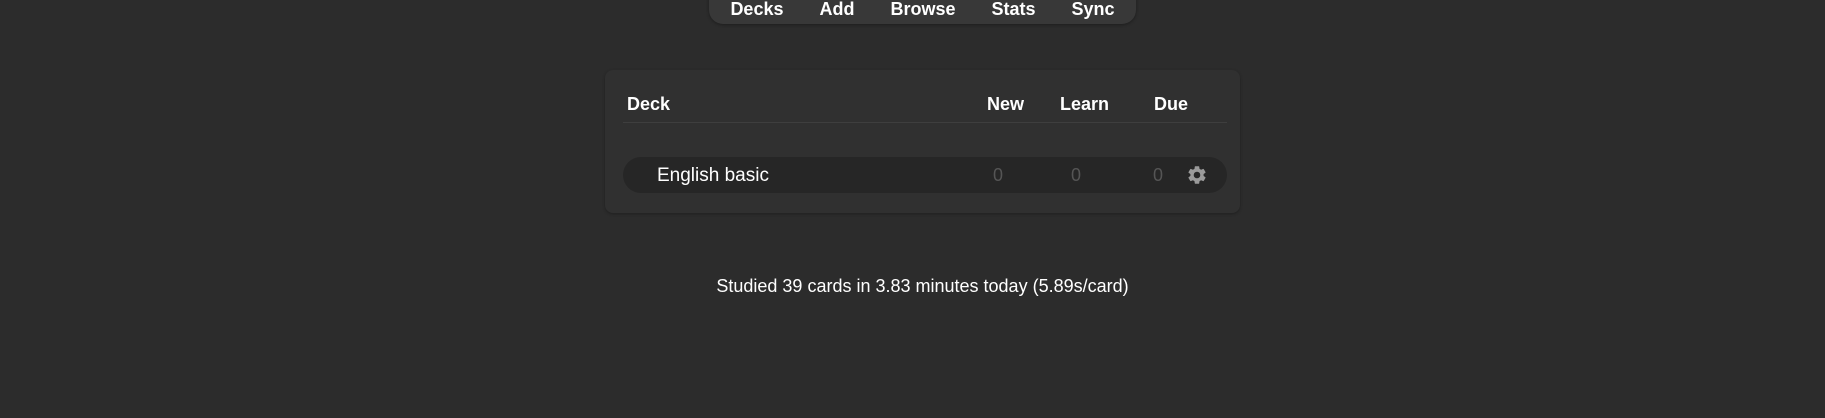 This screenshot has width=1825, height=418. What do you see at coordinates (925, 96) in the screenshot?
I see `deck-table-header: Deck New Learn Due` at bounding box center [925, 96].